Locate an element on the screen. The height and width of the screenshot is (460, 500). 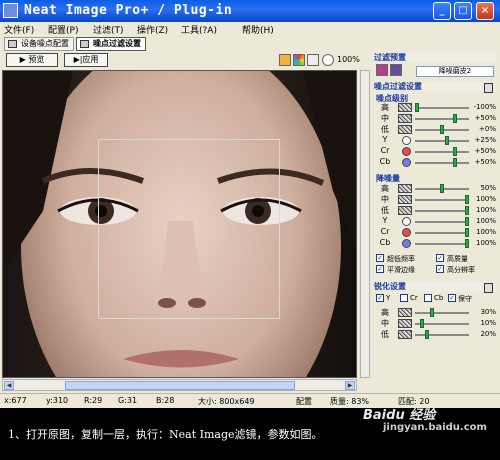
sharpen-channel-label: Cb is located at coordinates (439, 298).